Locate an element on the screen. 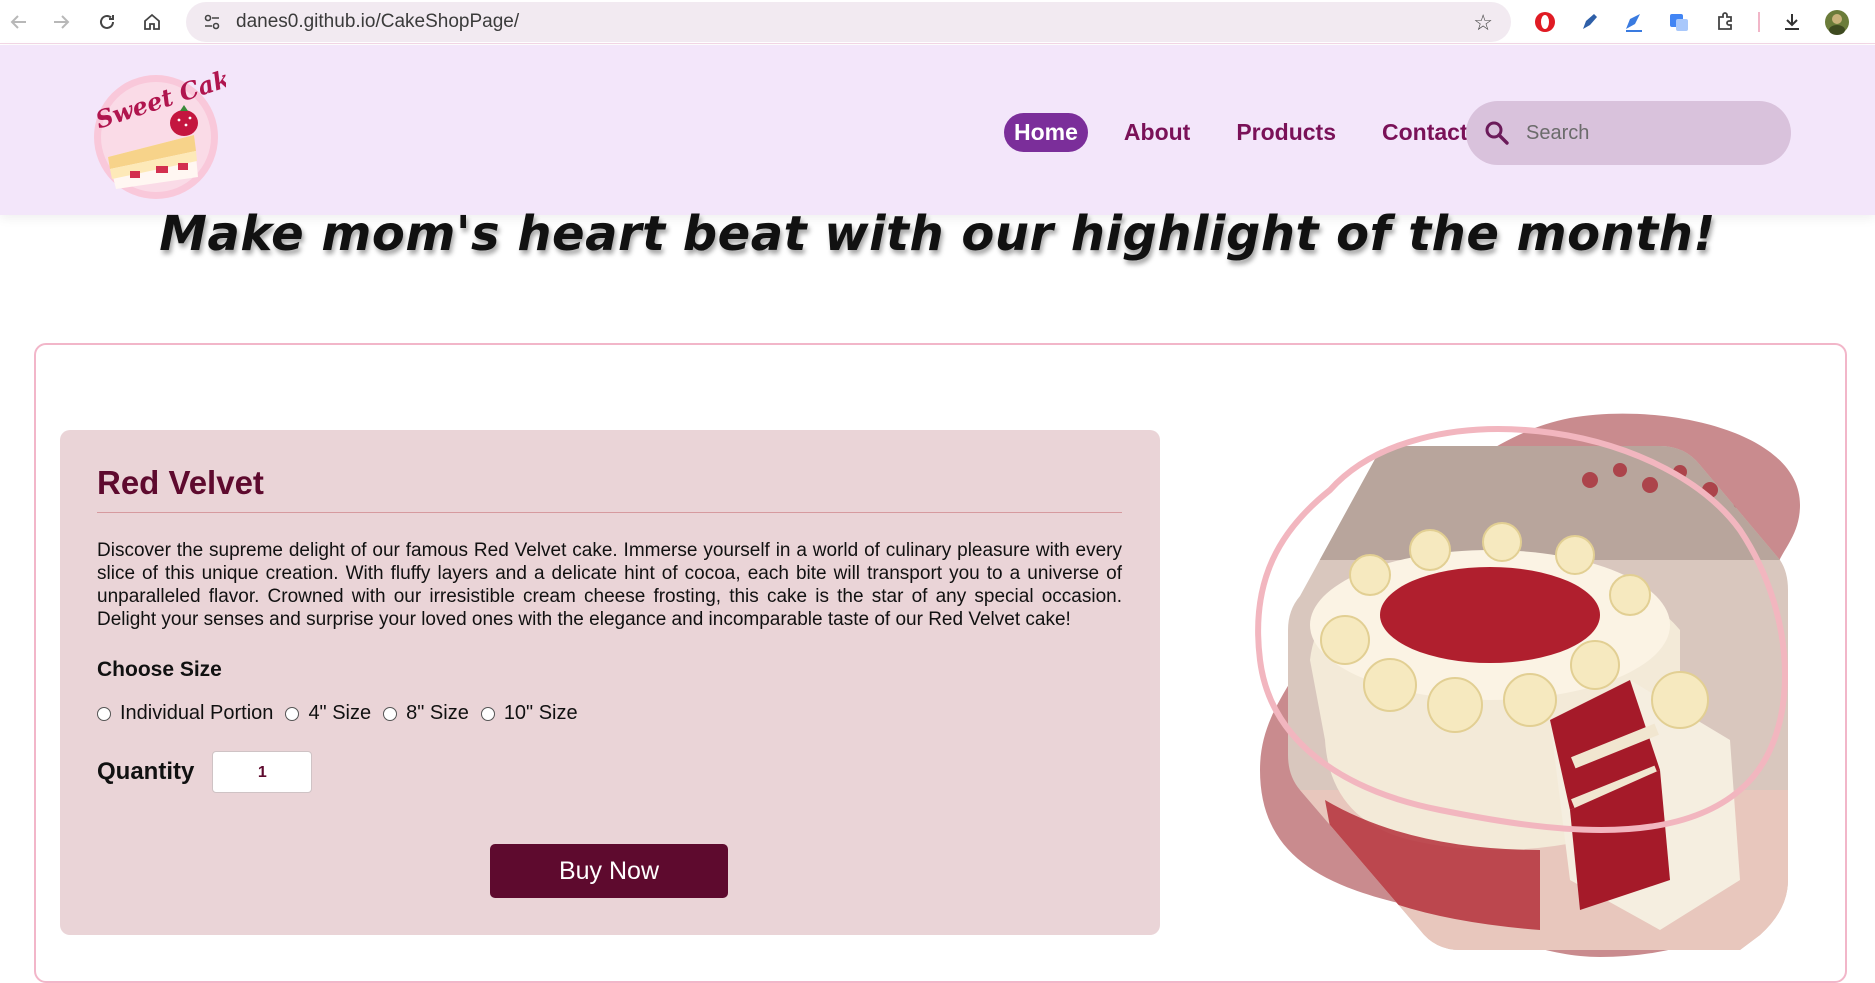  bookmark-star-icon: ☆ is located at coordinates (1483, 23).